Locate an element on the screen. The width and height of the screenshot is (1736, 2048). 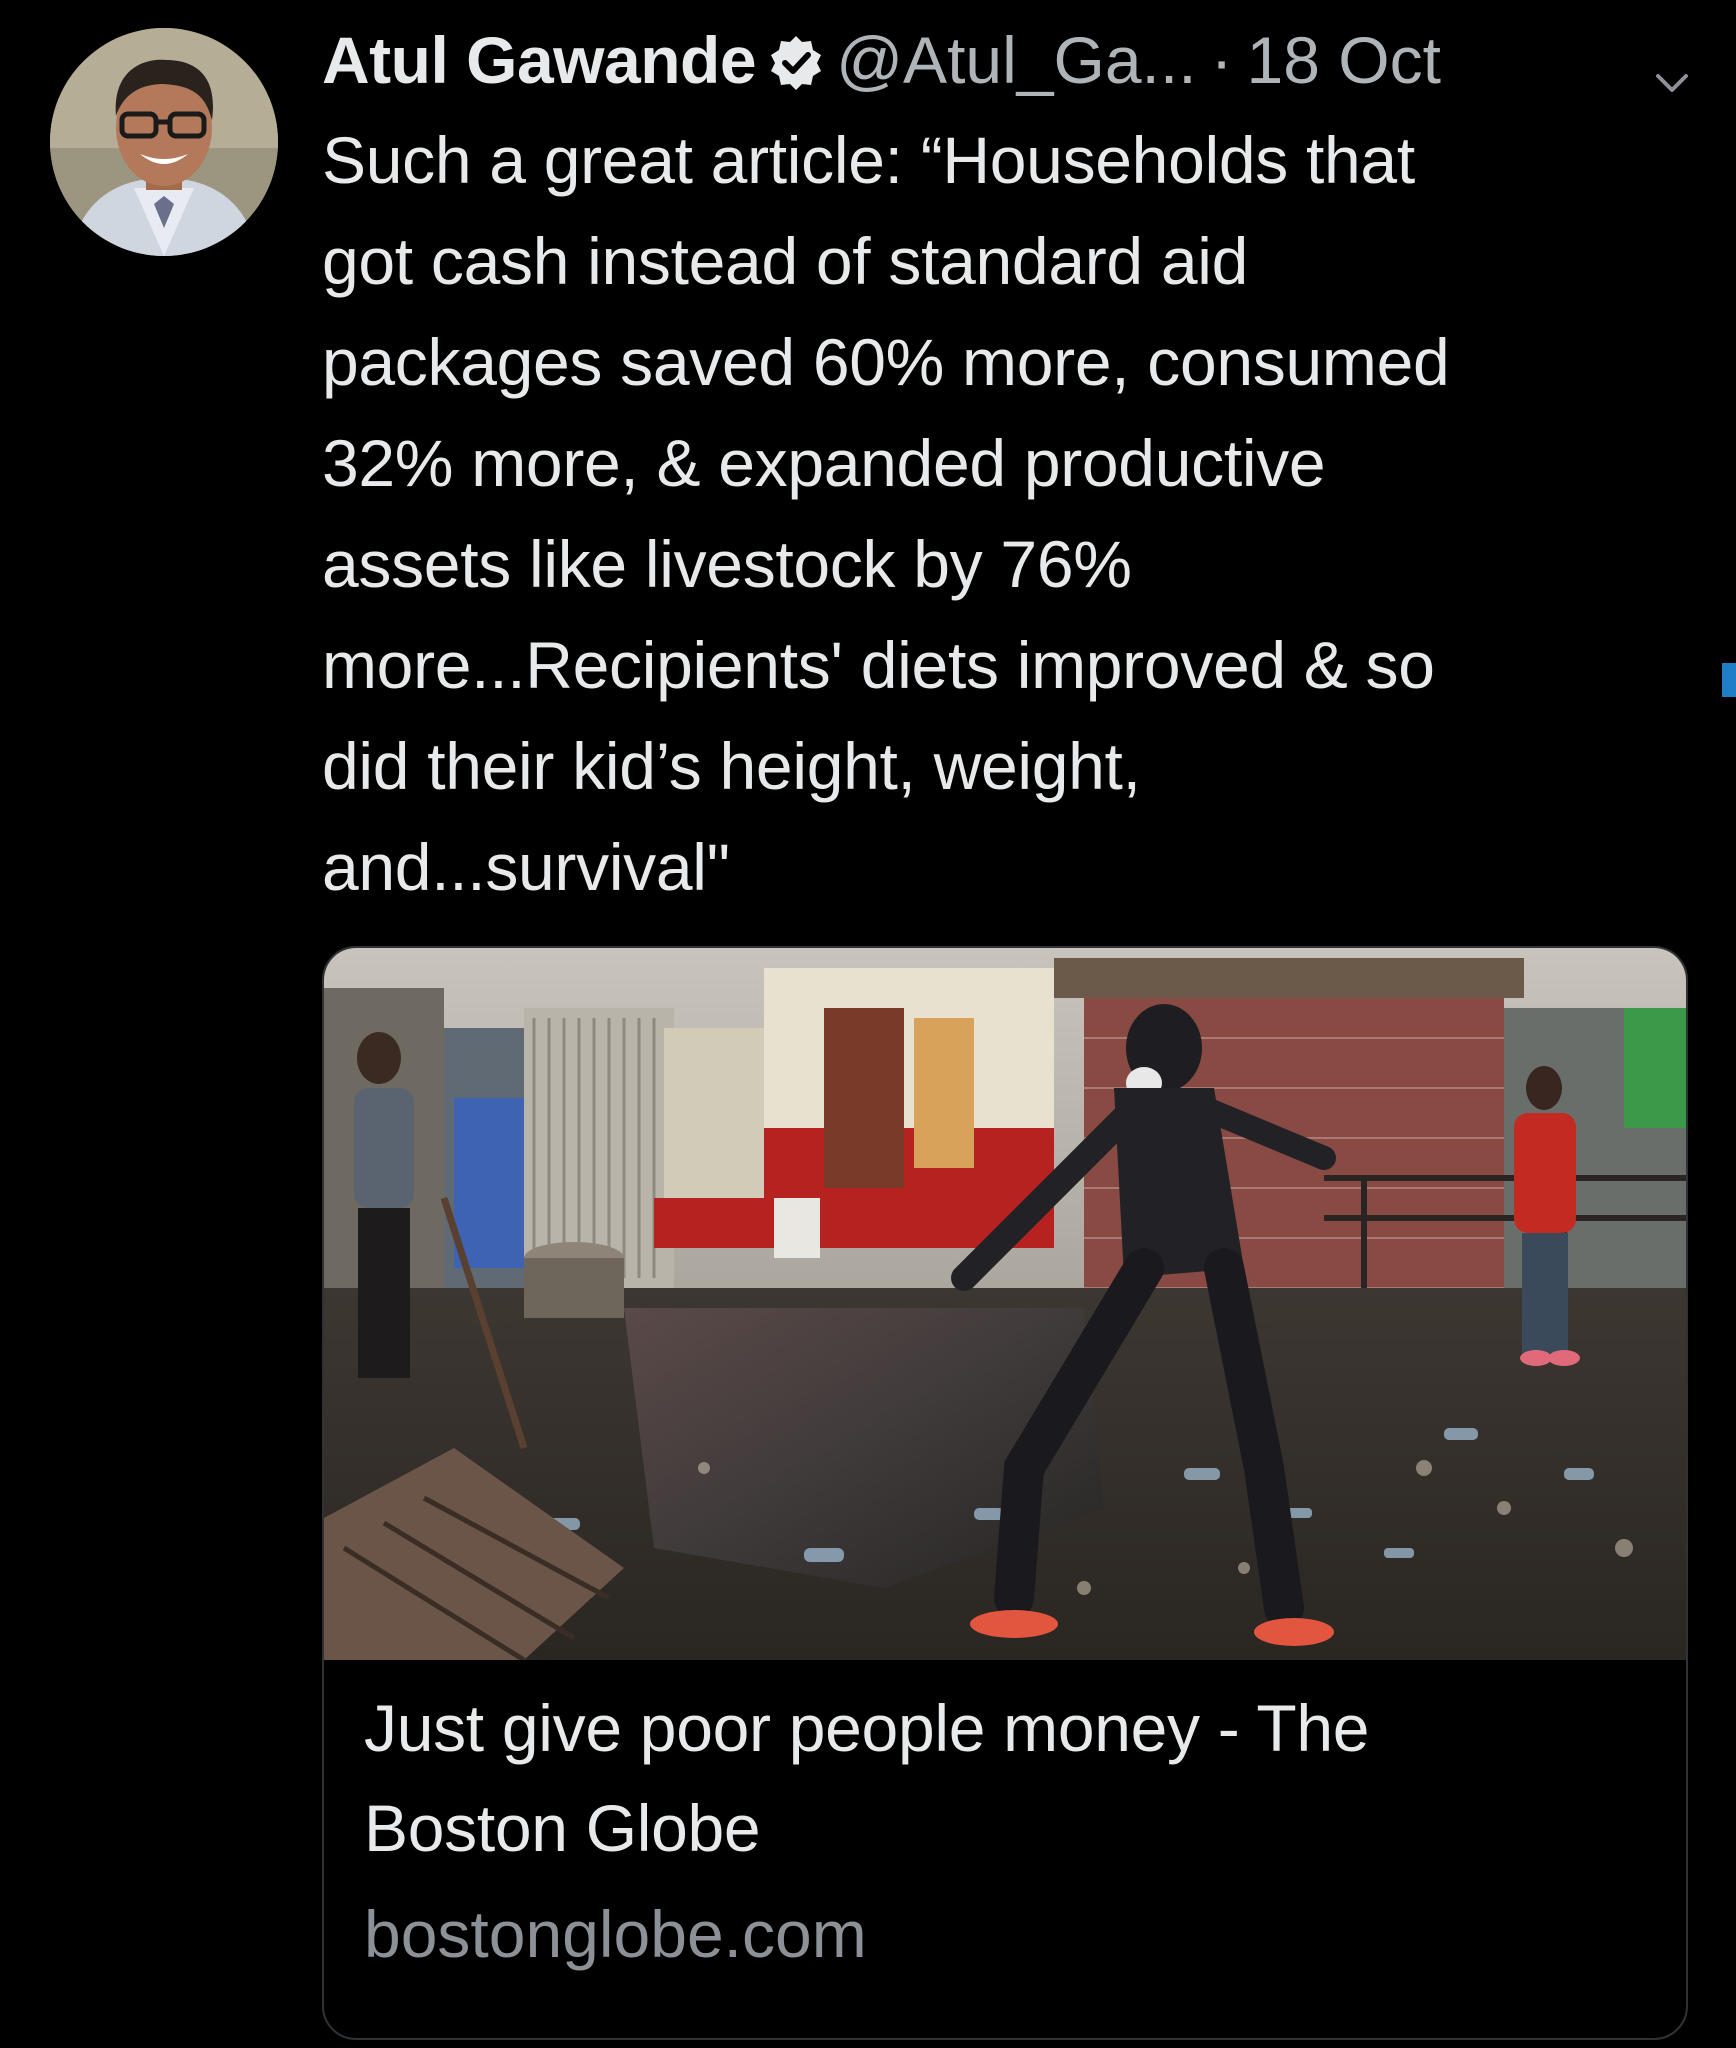
verified-badge-icon is located at coordinates (796, 60).